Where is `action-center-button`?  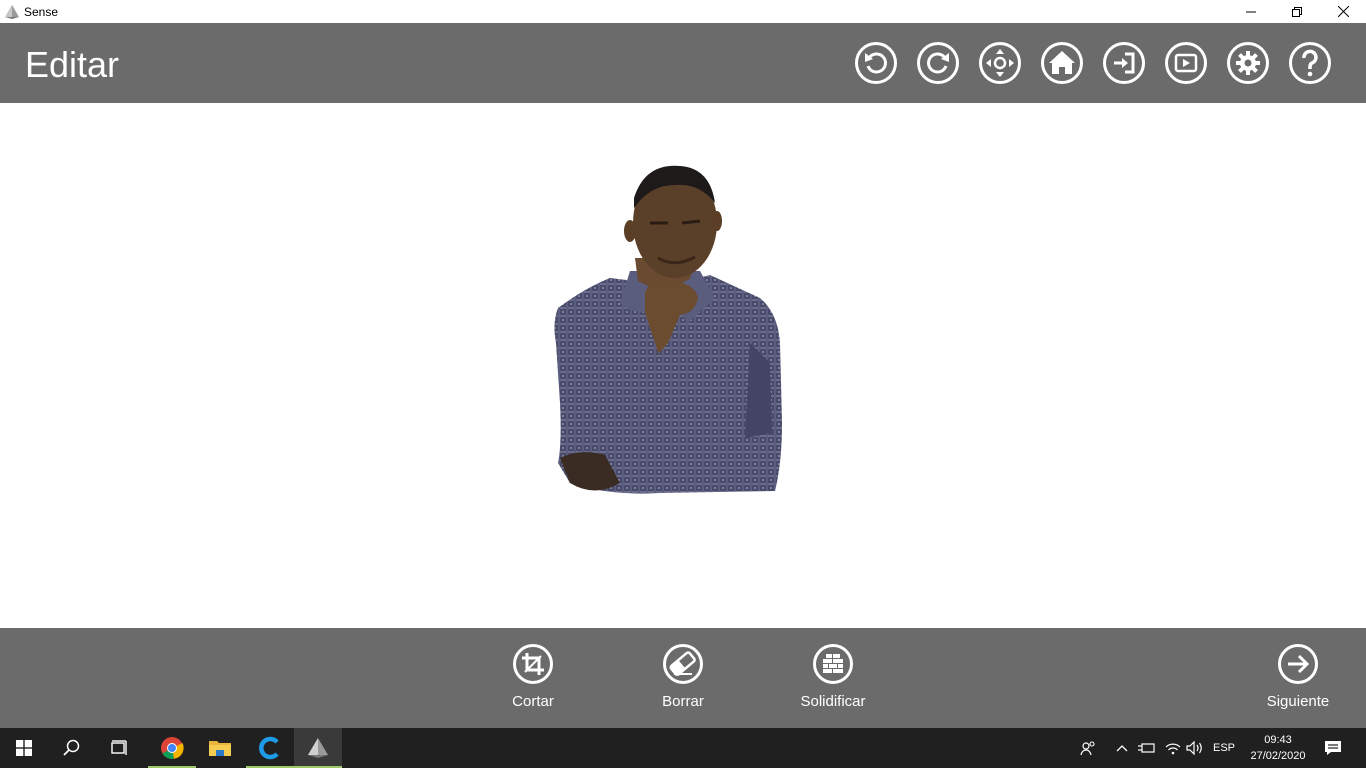 action-center-button is located at coordinates (1333, 748).